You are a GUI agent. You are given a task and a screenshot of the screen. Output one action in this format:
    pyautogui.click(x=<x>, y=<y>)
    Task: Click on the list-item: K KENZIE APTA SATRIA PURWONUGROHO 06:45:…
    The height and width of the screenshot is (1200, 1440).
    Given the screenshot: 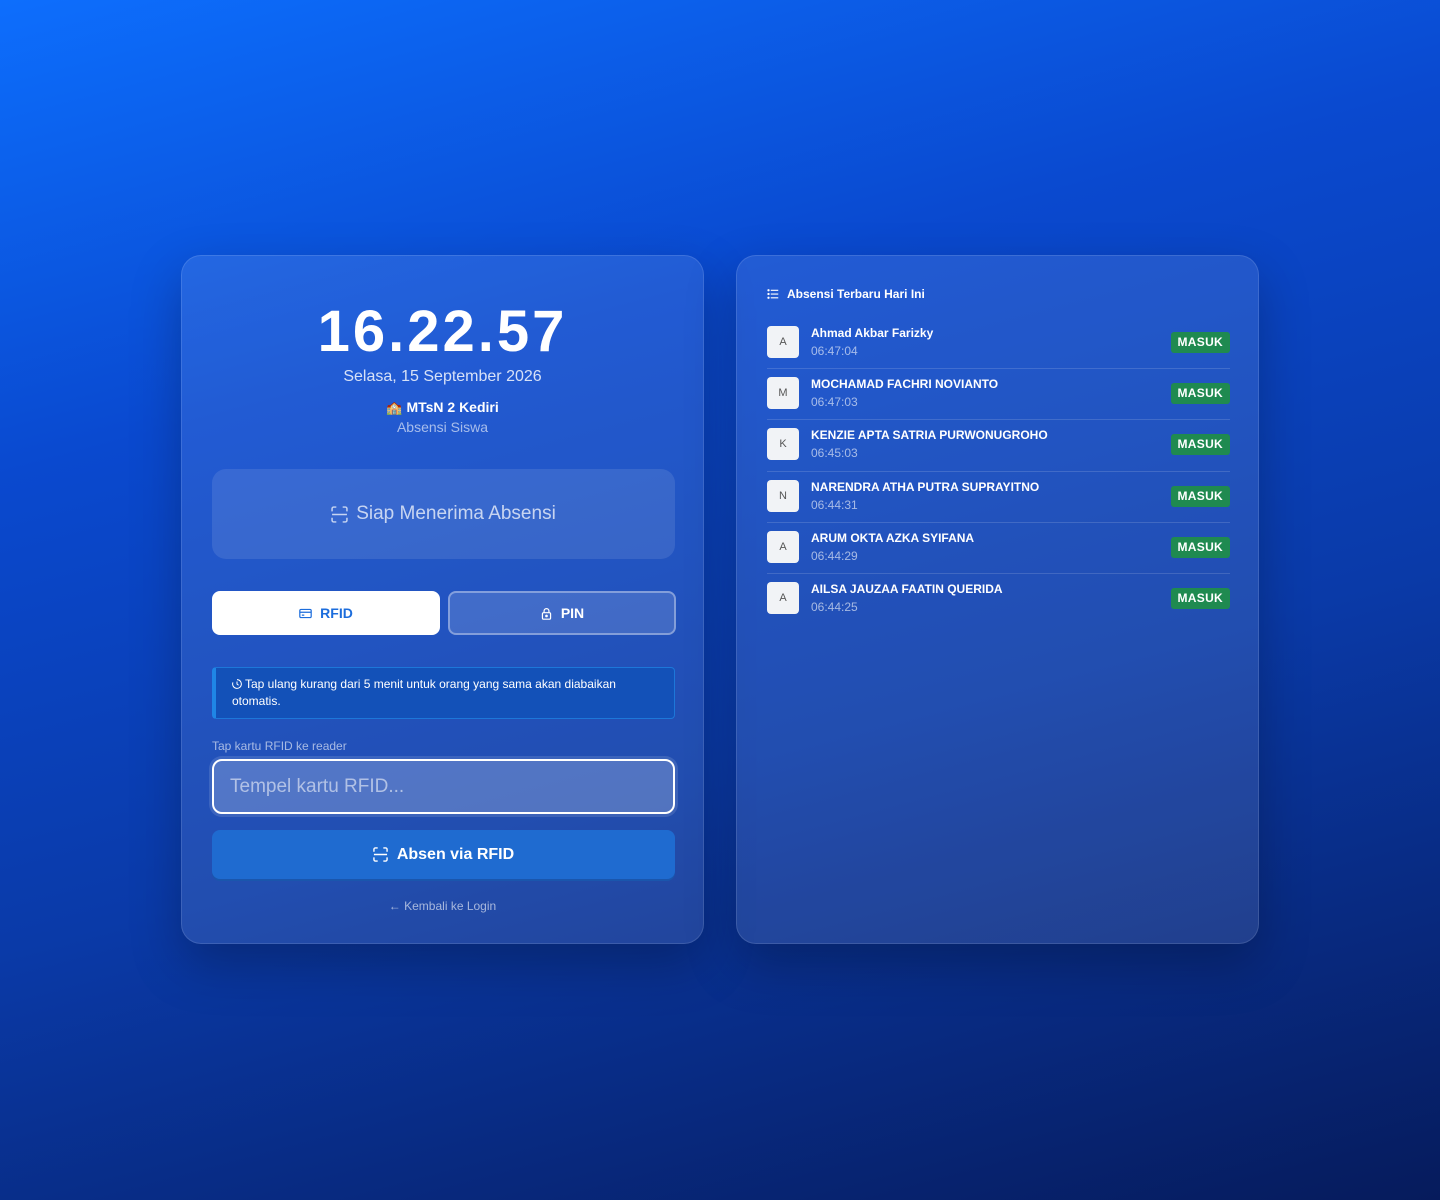 What is the action you would take?
    pyautogui.click(x=998, y=446)
    